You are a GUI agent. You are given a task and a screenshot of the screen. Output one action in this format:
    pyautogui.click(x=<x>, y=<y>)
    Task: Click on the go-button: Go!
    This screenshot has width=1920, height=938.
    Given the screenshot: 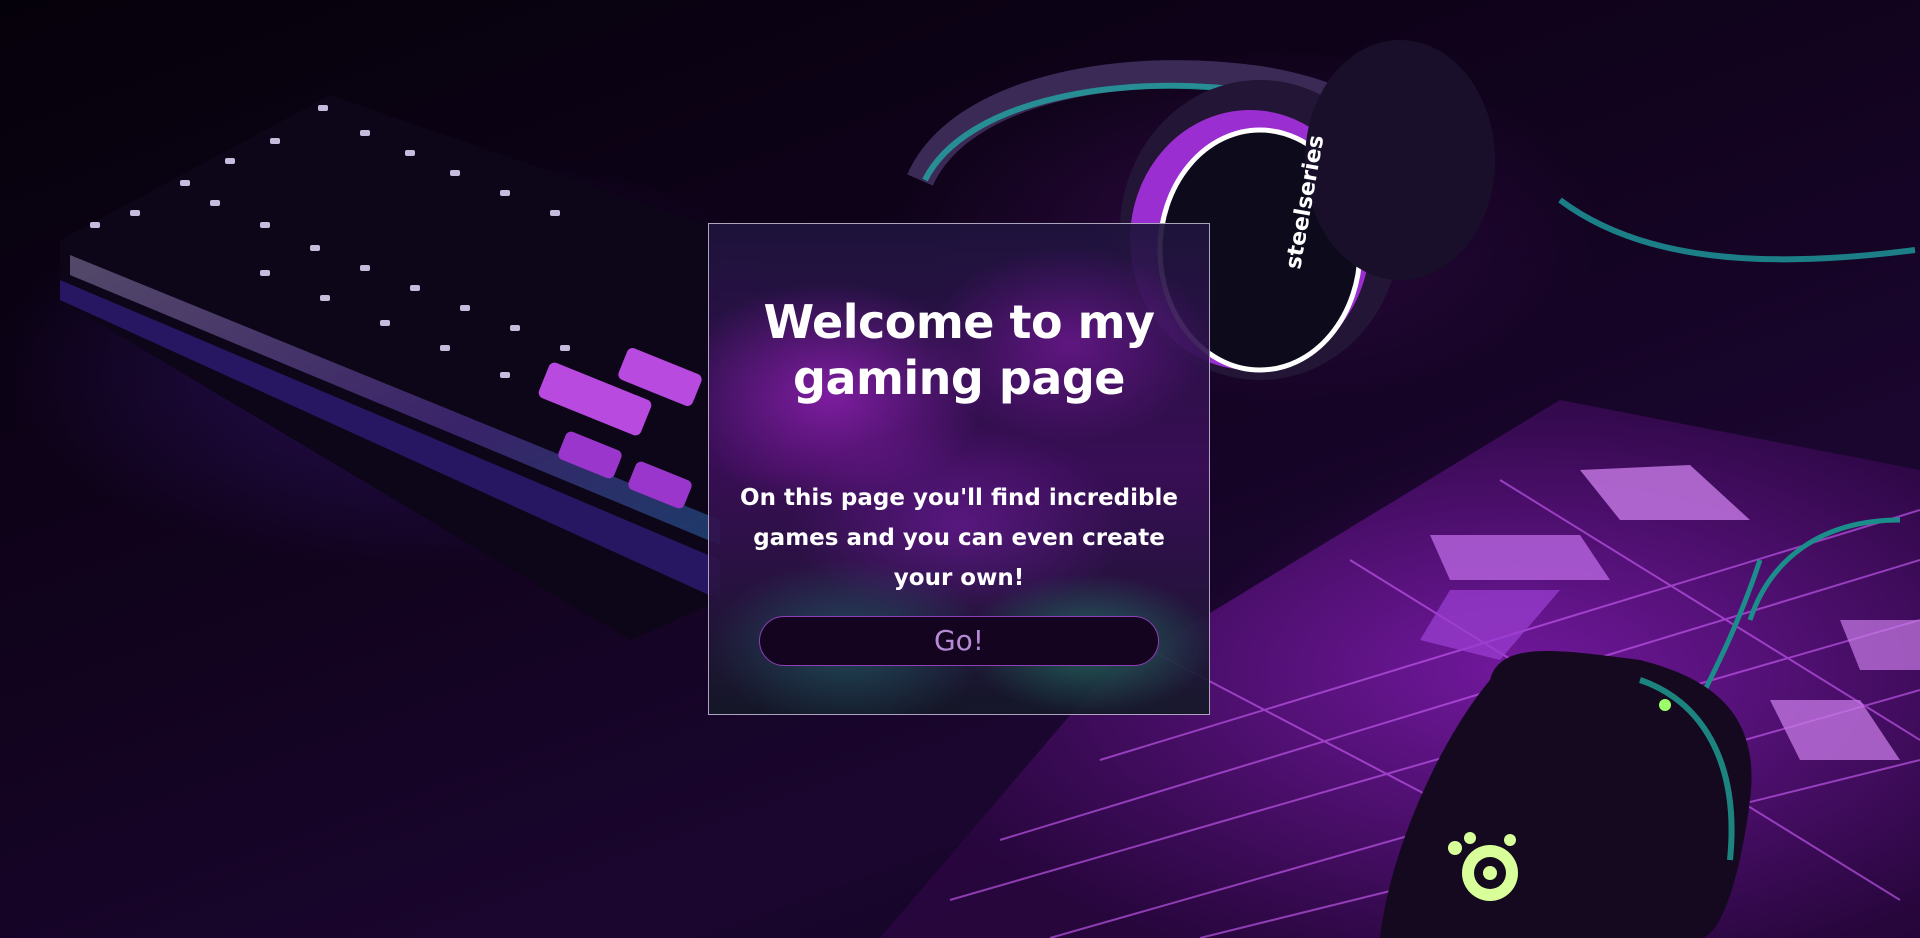 What is the action you would take?
    pyautogui.click(x=959, y=641)
    